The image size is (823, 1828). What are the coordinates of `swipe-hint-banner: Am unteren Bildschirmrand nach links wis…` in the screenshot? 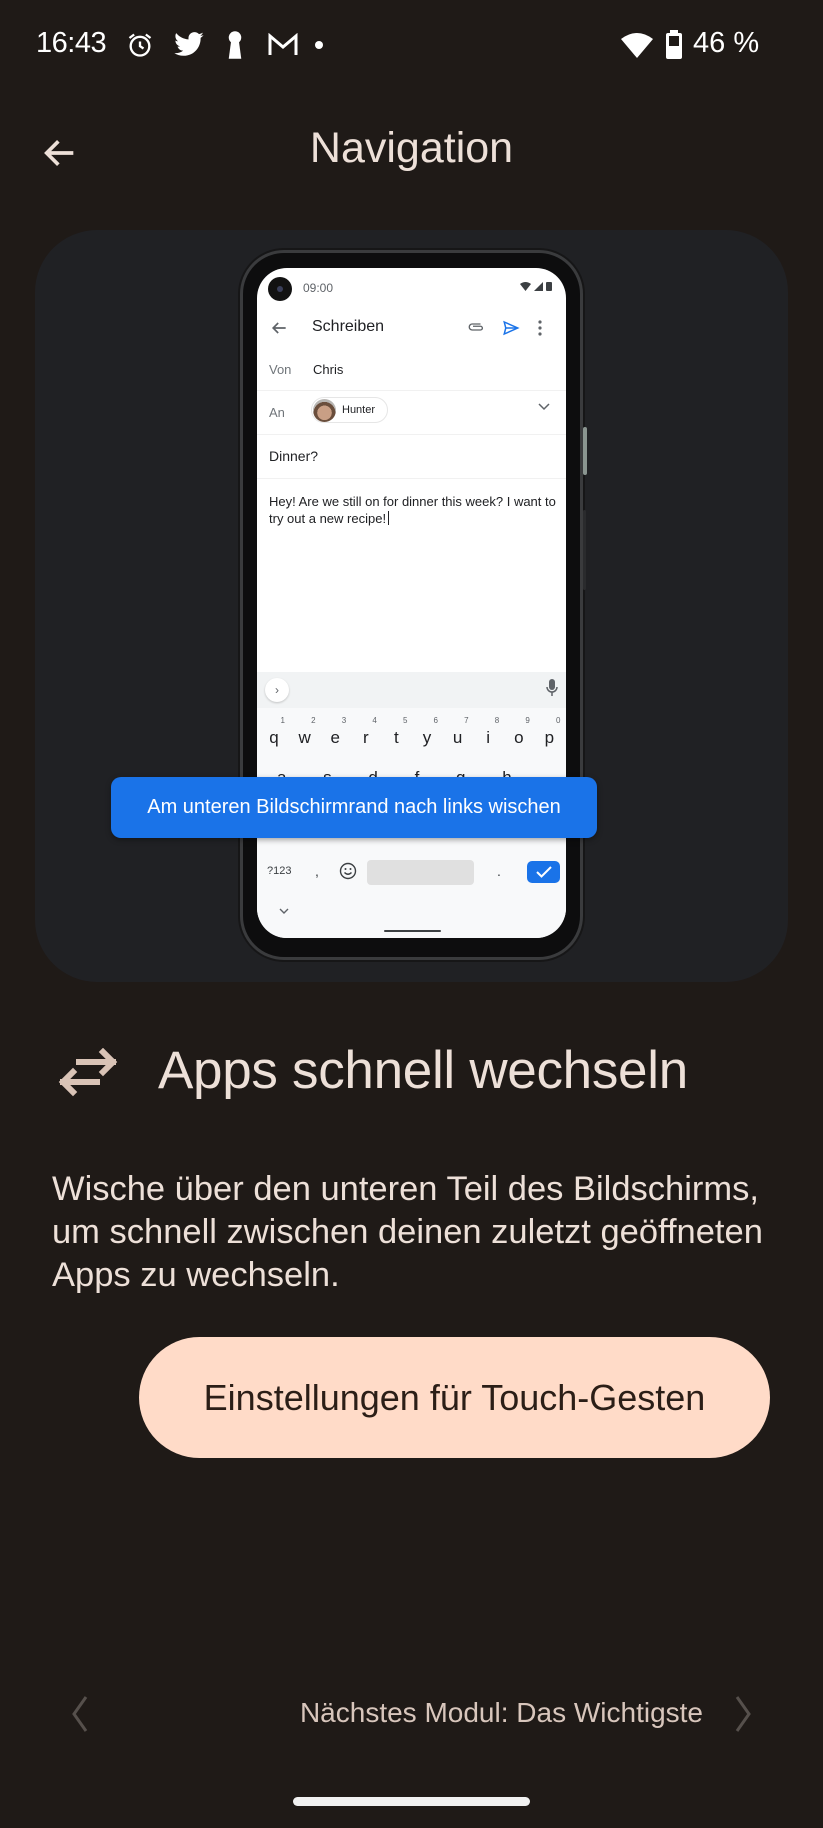 It's located at (354, 807).